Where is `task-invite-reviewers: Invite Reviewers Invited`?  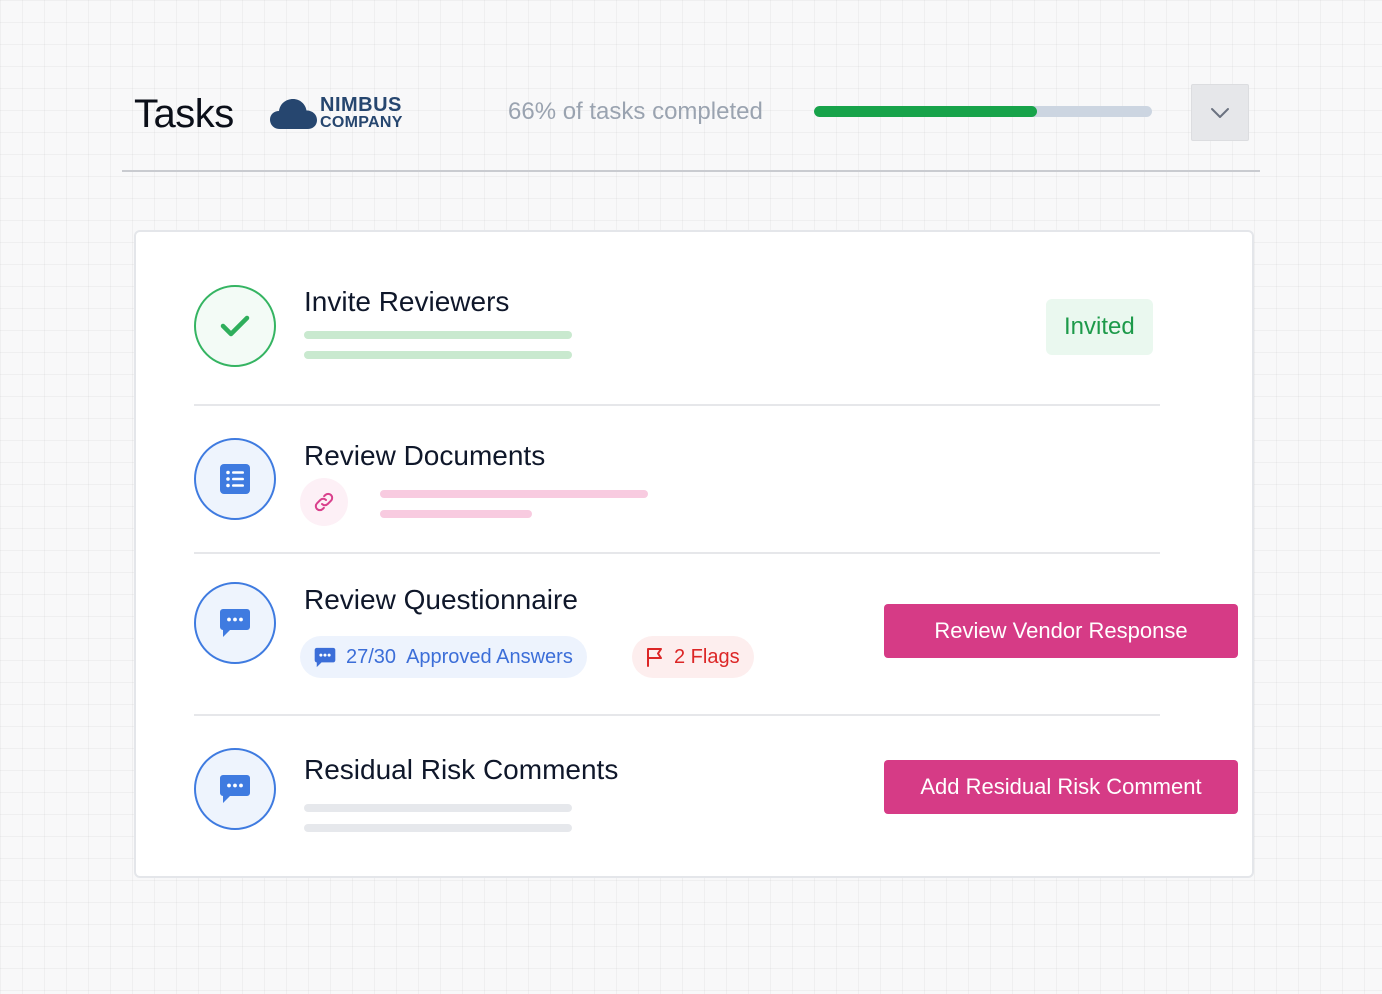
task-invite-reviewers: Invite Reviewers Invited is located at coordinates (677, 345).